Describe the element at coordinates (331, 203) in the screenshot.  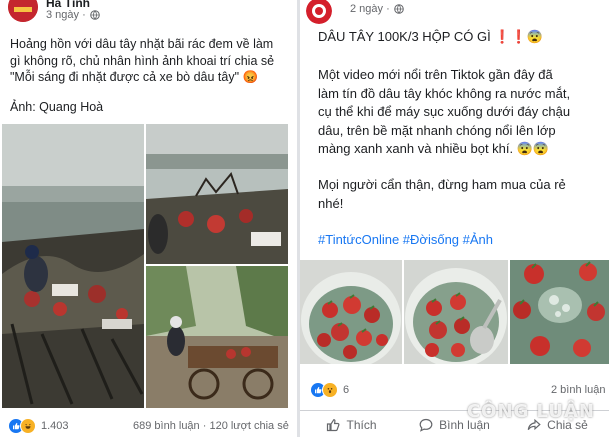
I see `warning-line: nhé!` at that location.